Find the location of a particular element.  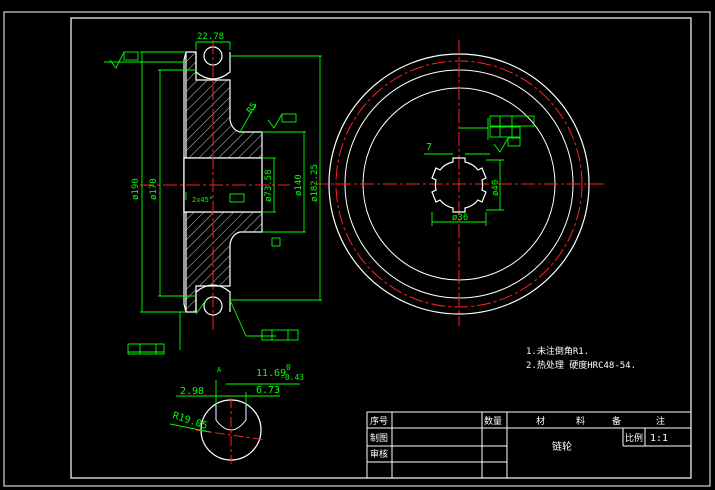

tb-header-qty: 数量 is located at coordinates (493, 421).